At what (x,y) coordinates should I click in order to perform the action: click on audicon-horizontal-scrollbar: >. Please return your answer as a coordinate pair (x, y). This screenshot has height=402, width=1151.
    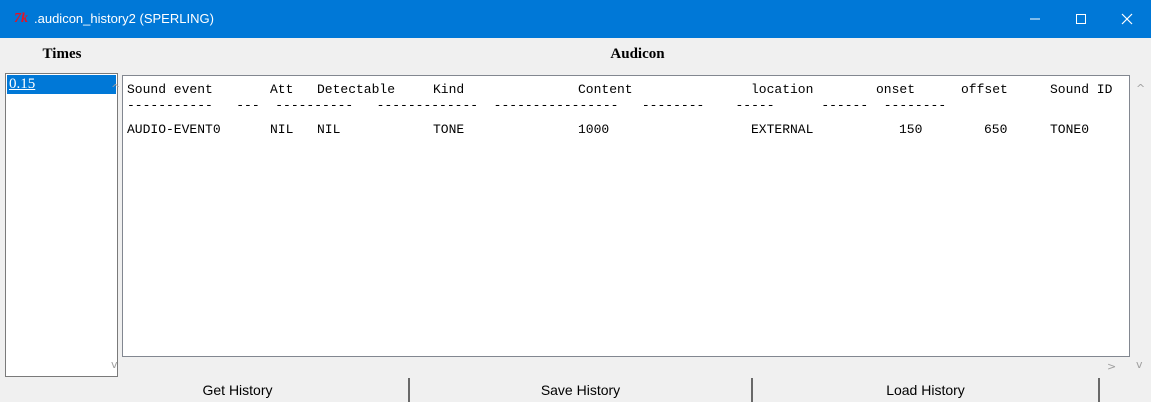
    Looking at the image, I should click on (626, 366).